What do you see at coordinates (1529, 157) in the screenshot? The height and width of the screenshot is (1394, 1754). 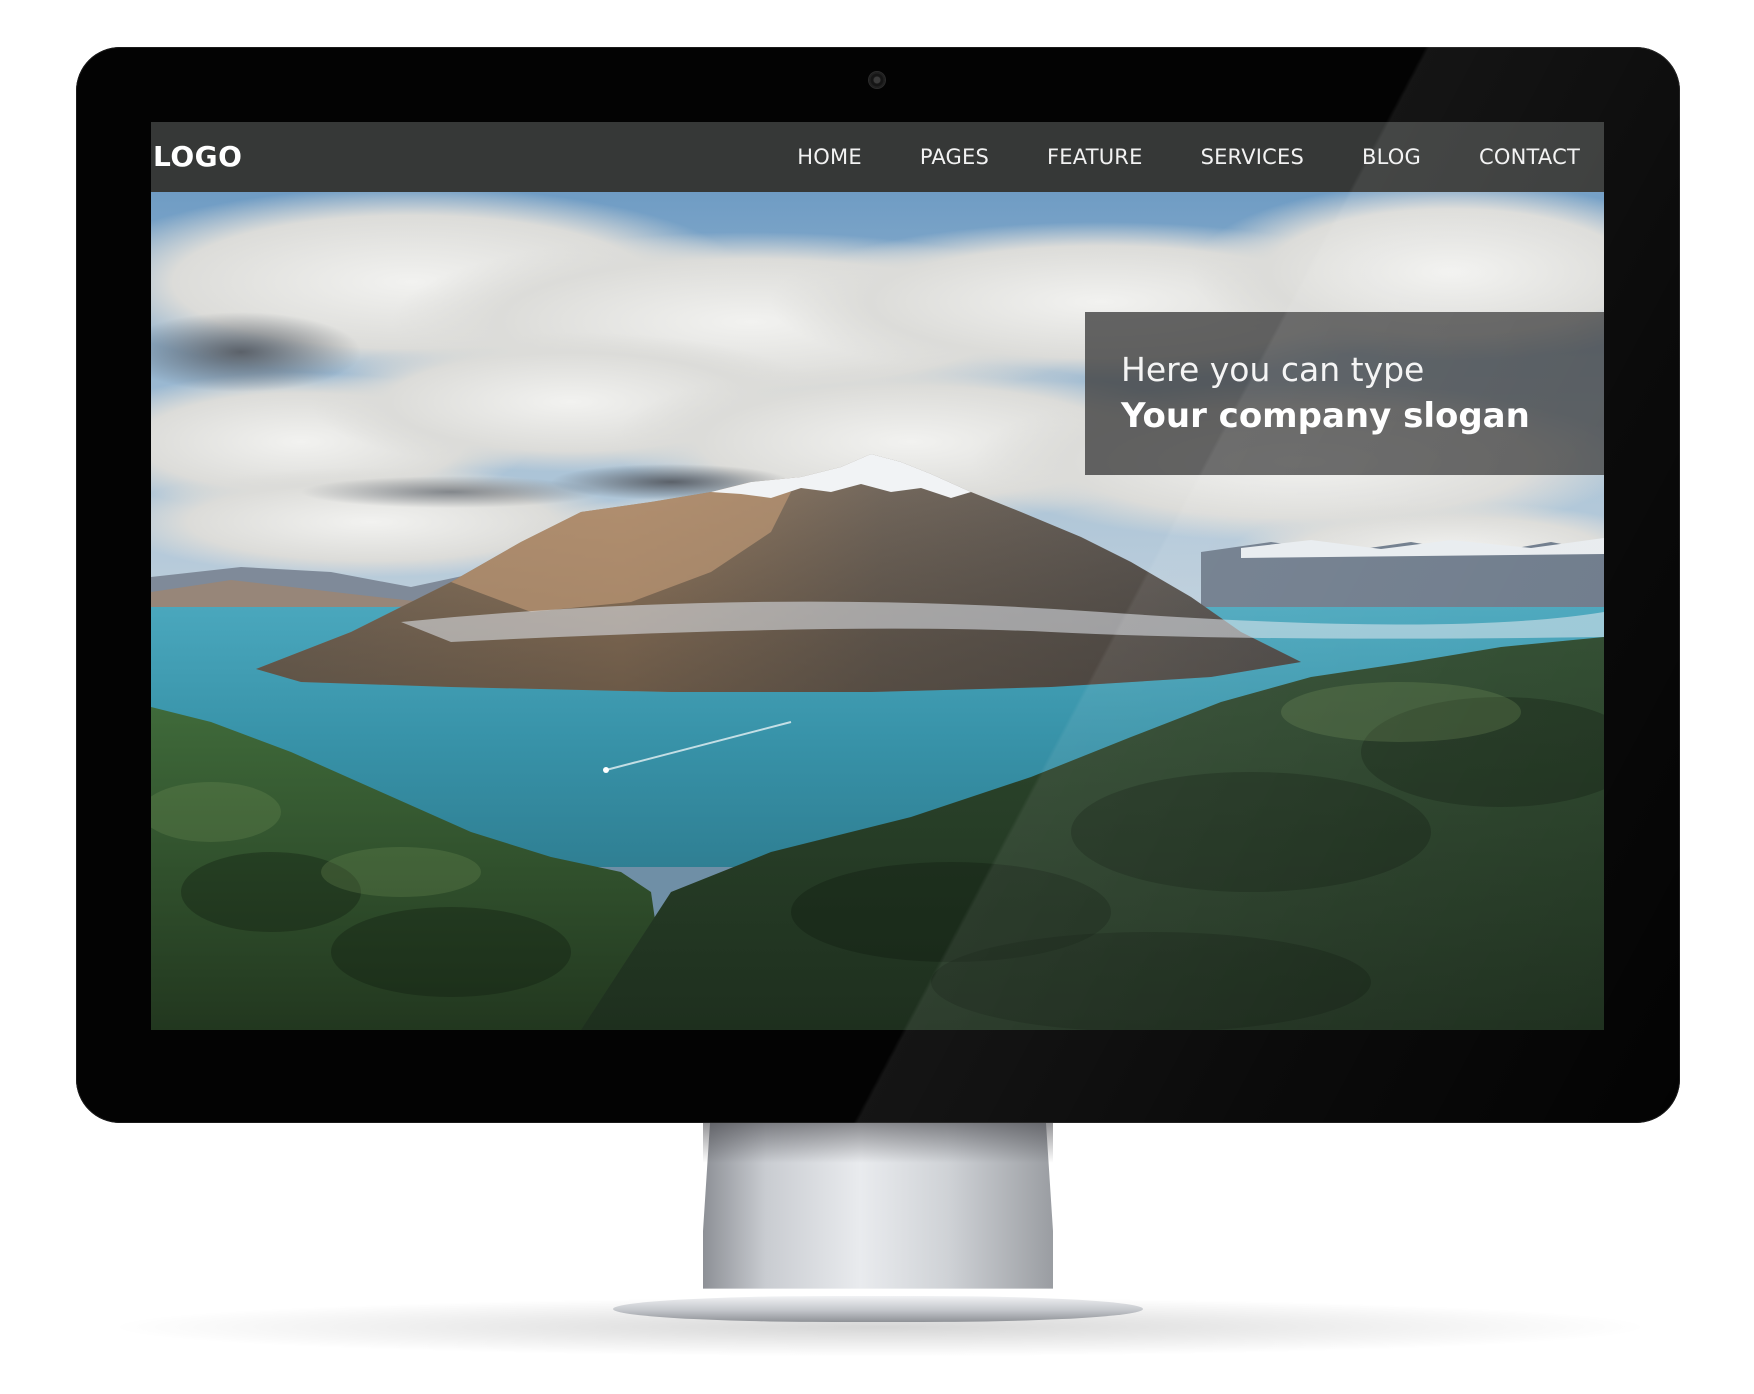 I see `nav-item-contact: CONTACT` at bounding box center [1529, 157].